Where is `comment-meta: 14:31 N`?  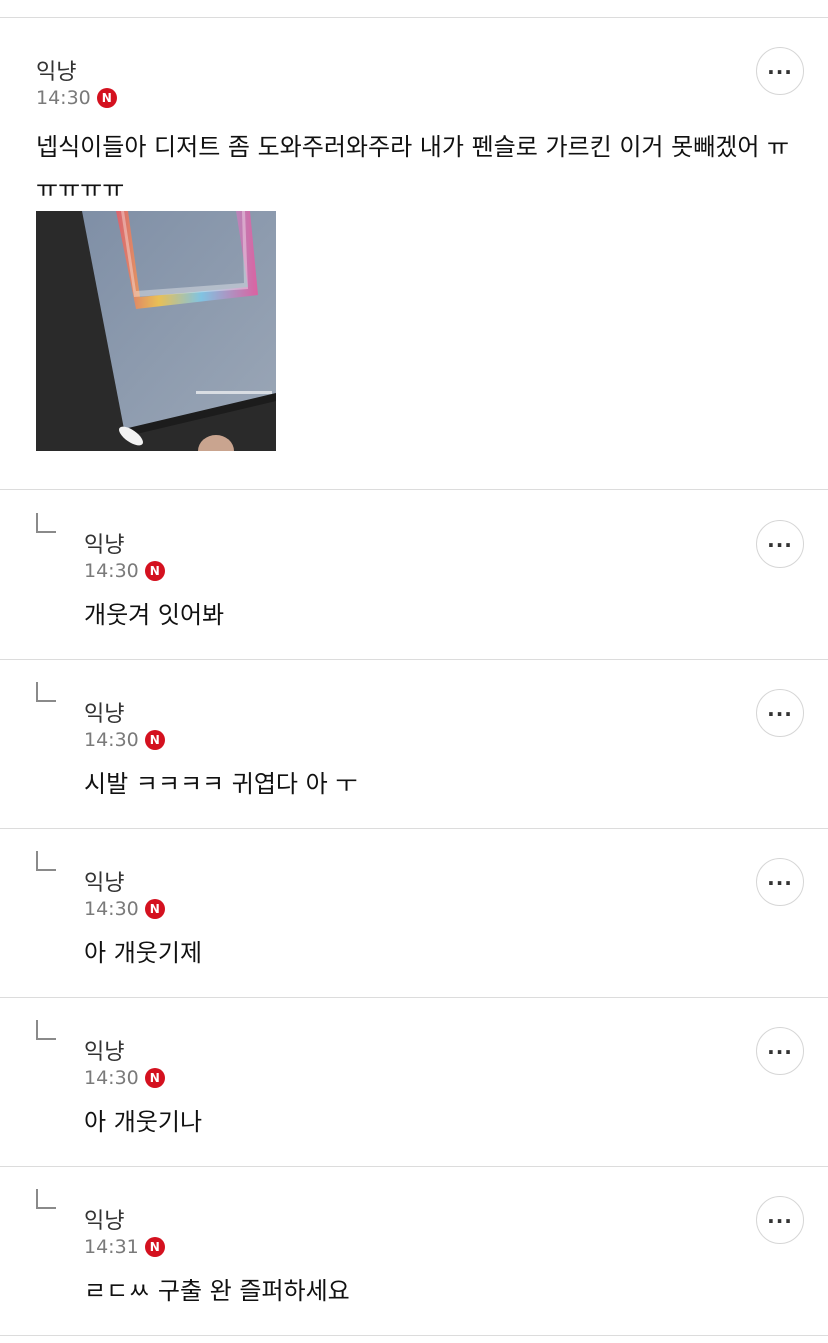 comment-meta: 14:31 N is located at coordinates (124, 1247).